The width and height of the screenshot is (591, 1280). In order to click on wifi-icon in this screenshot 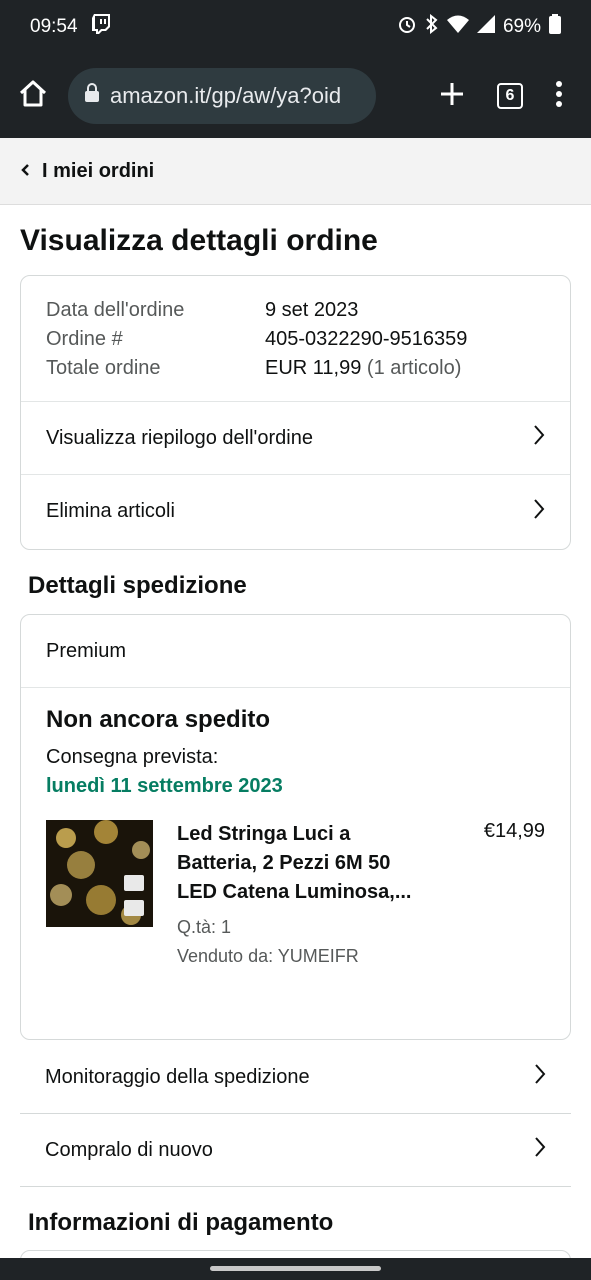, I will do `click(457, 27)`.